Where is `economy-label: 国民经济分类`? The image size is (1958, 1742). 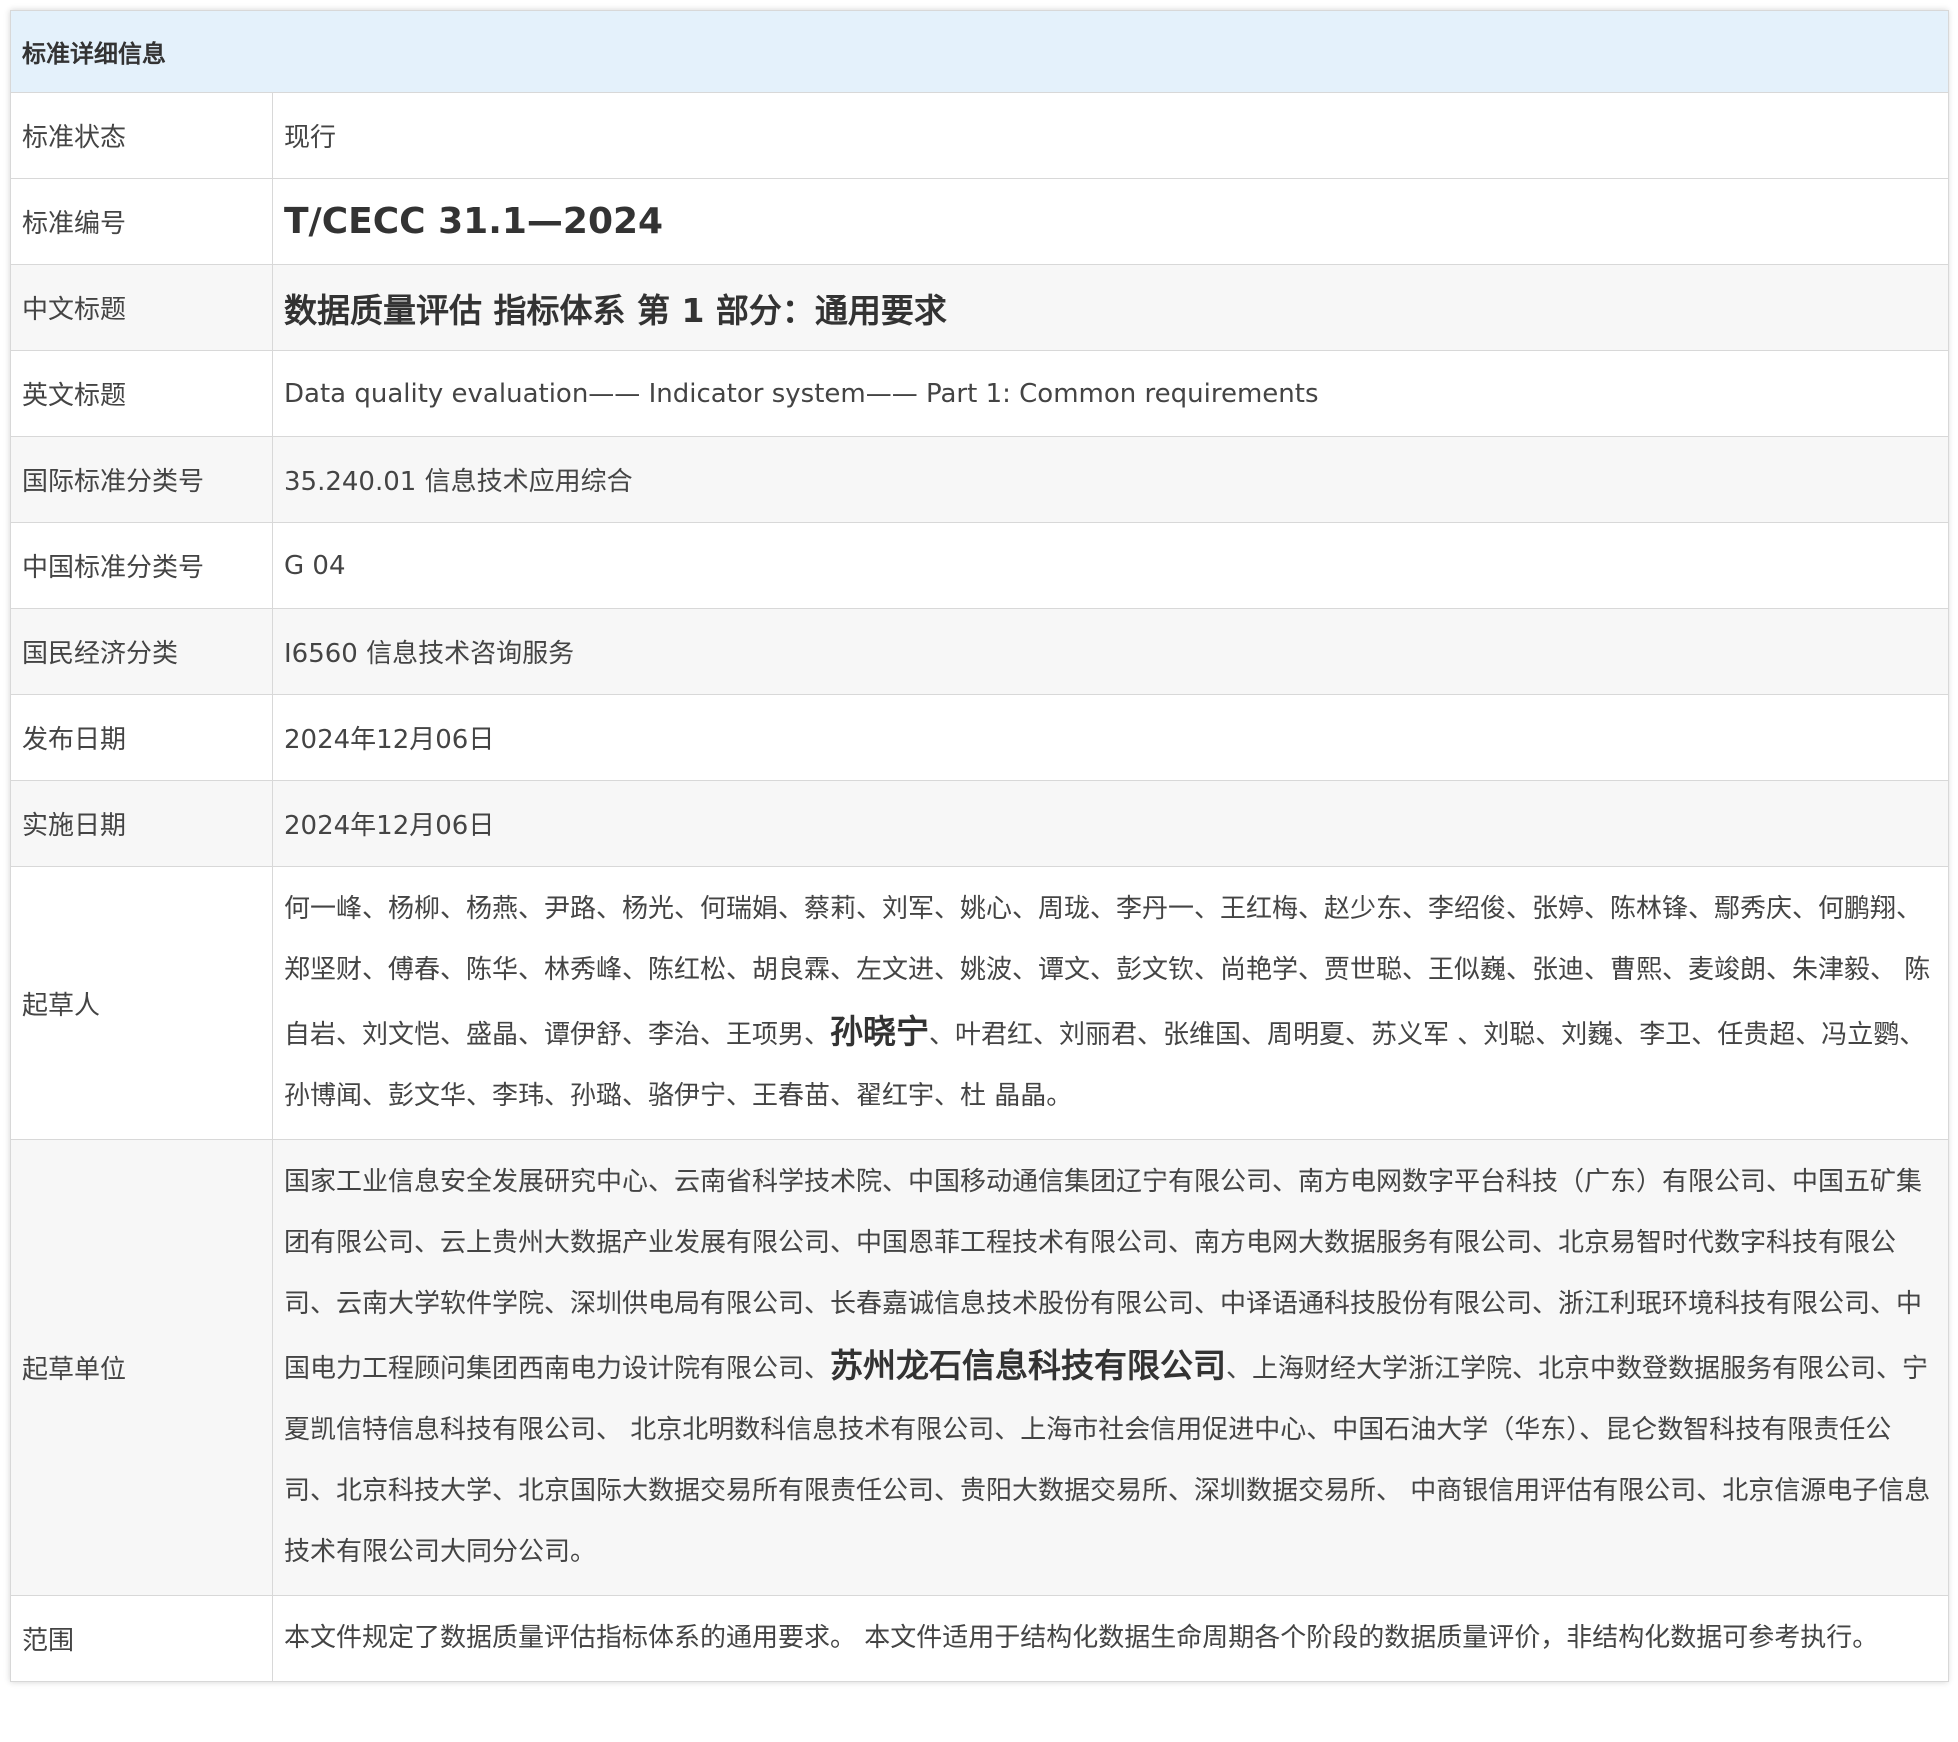 economy-label: 国民经济分类 is located at coordinates (141, 651).